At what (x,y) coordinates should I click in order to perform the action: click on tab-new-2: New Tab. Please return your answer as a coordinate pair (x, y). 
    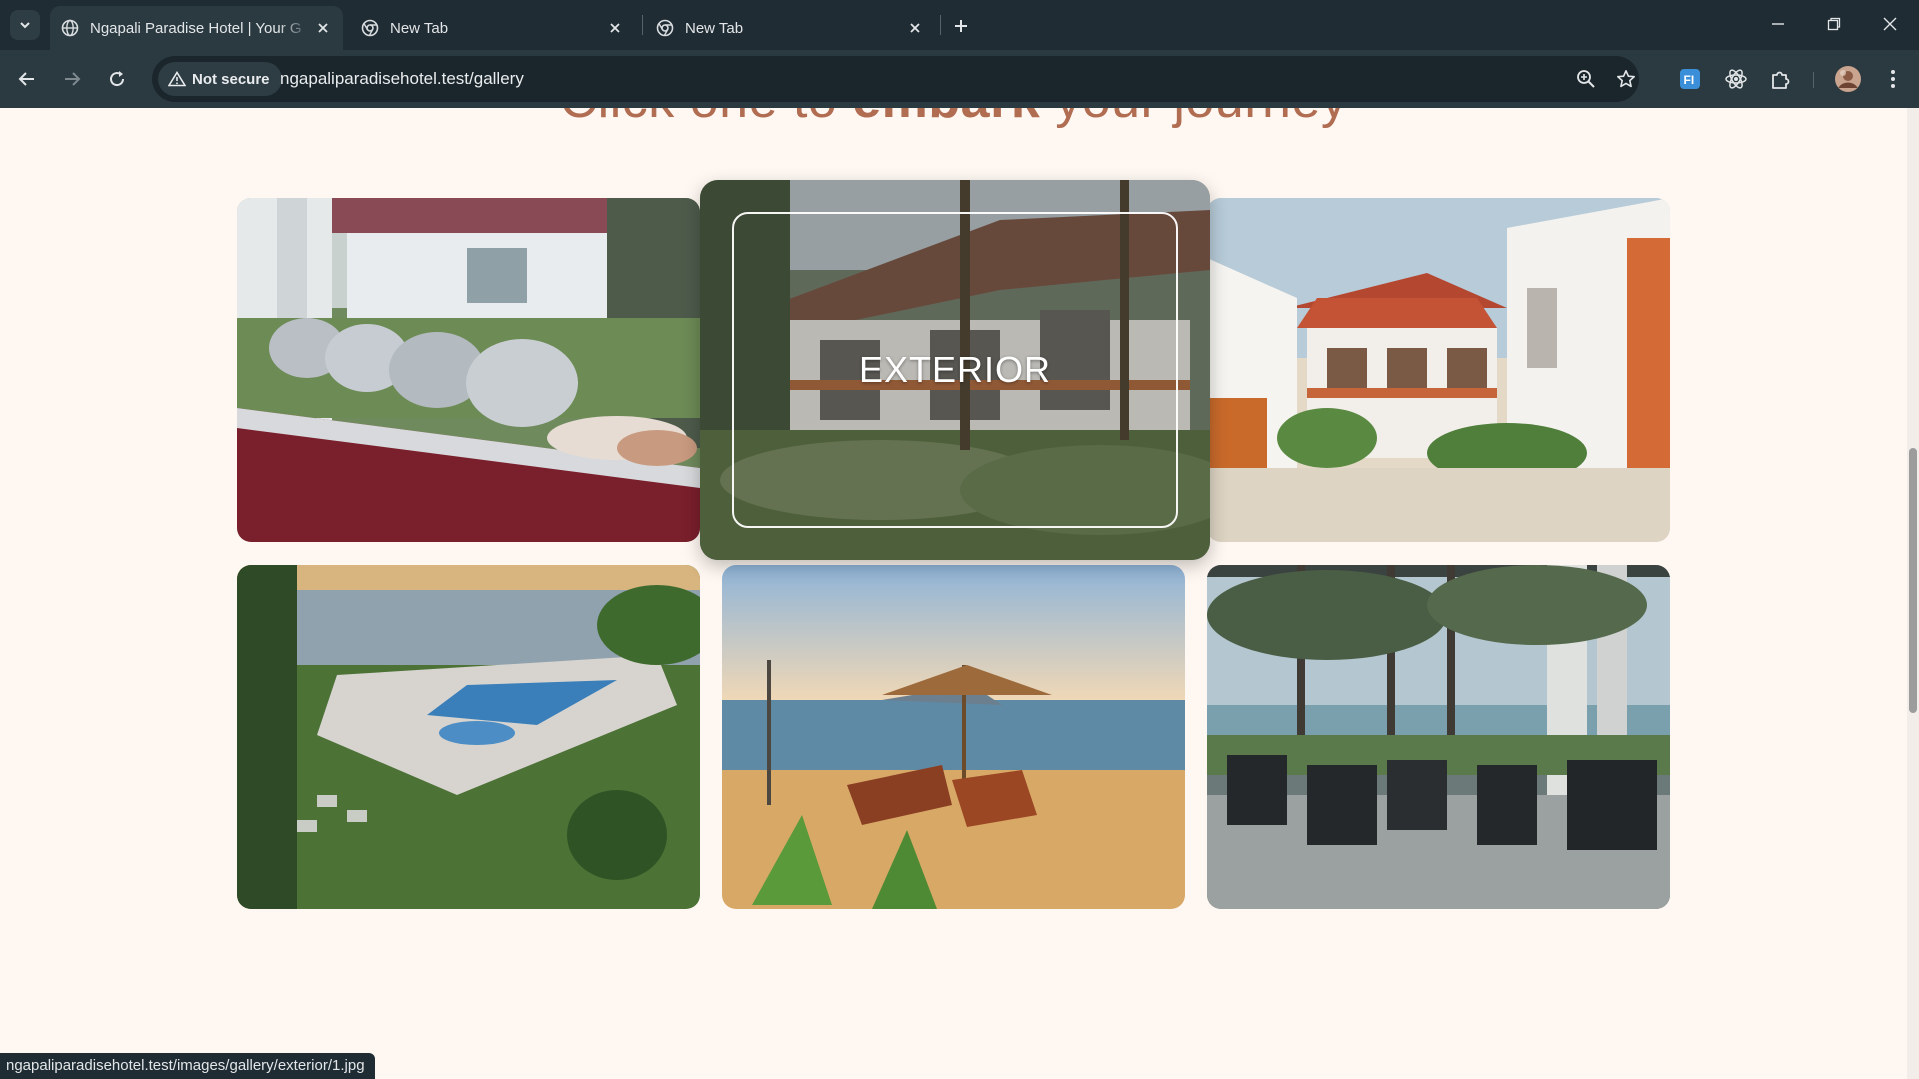
    Looking at the image, I should click on (790, 28).